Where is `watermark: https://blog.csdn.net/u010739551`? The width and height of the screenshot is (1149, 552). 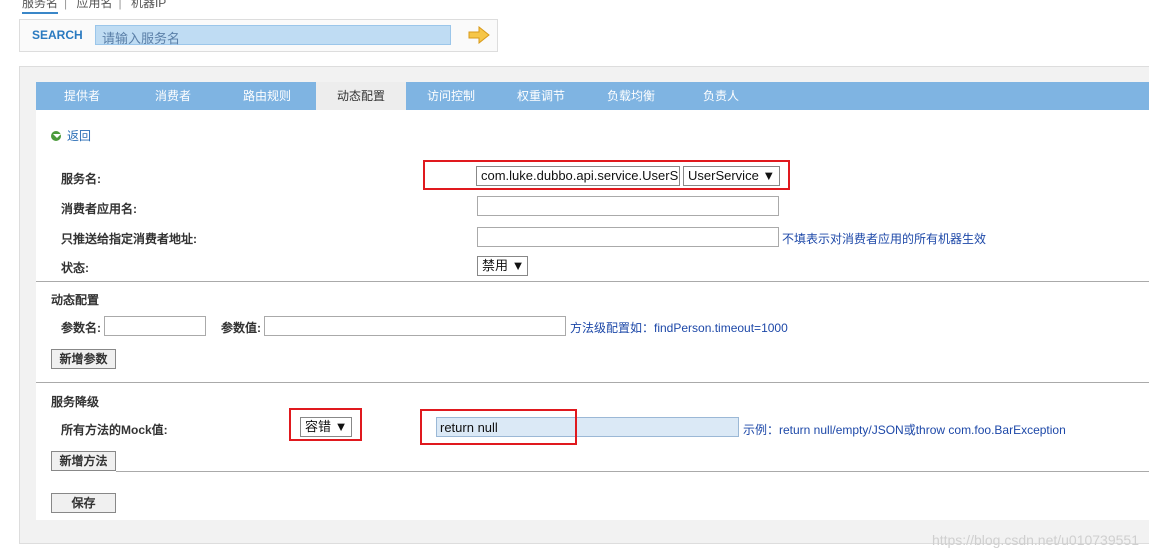
watermark: https://blog.csdn.net/u010739551 is located at coordinates (1035, 540).